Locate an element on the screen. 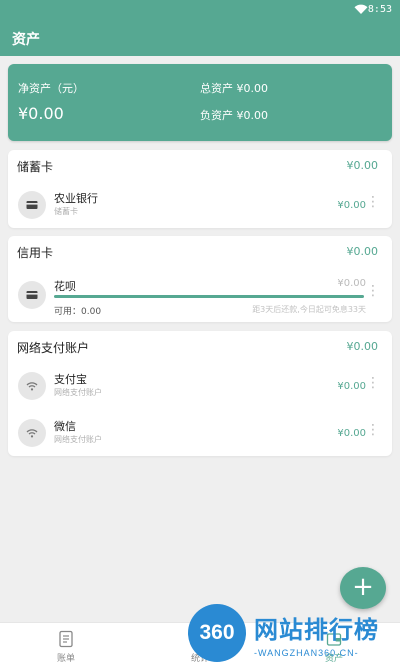 The image size is (400, 666). app-bar: 资产 is located at coordinates (200, 38).